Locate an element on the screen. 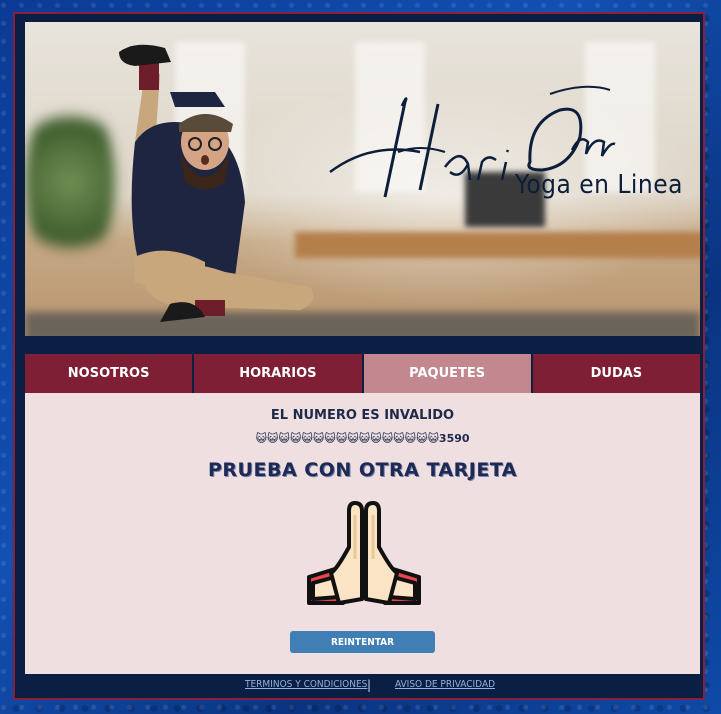  nav-tabs: NOSOTROS HORARIOS PAQUETES DUDAS is located at coordinates (362, 373).